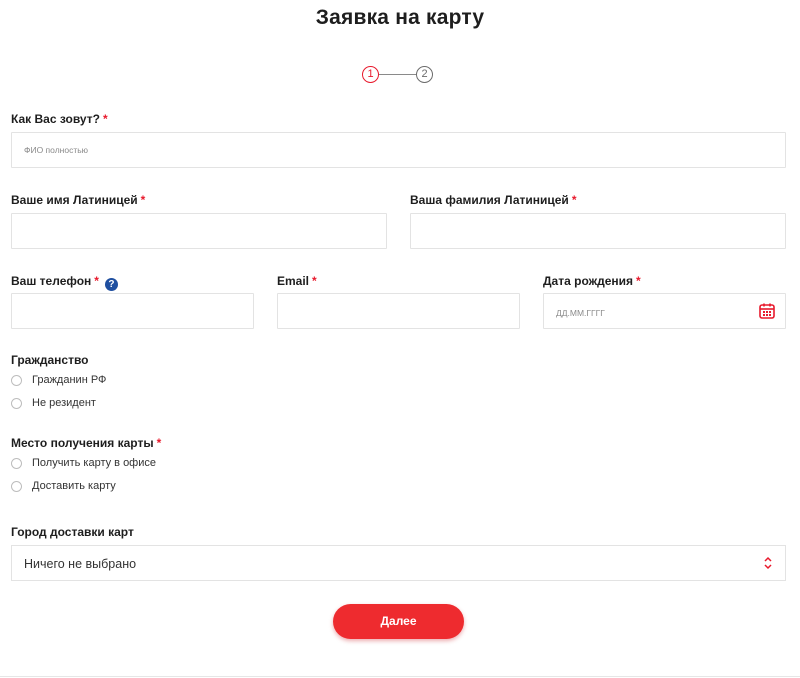  I want to click on full-name-input: ФИО полностью, so click(398, 150).